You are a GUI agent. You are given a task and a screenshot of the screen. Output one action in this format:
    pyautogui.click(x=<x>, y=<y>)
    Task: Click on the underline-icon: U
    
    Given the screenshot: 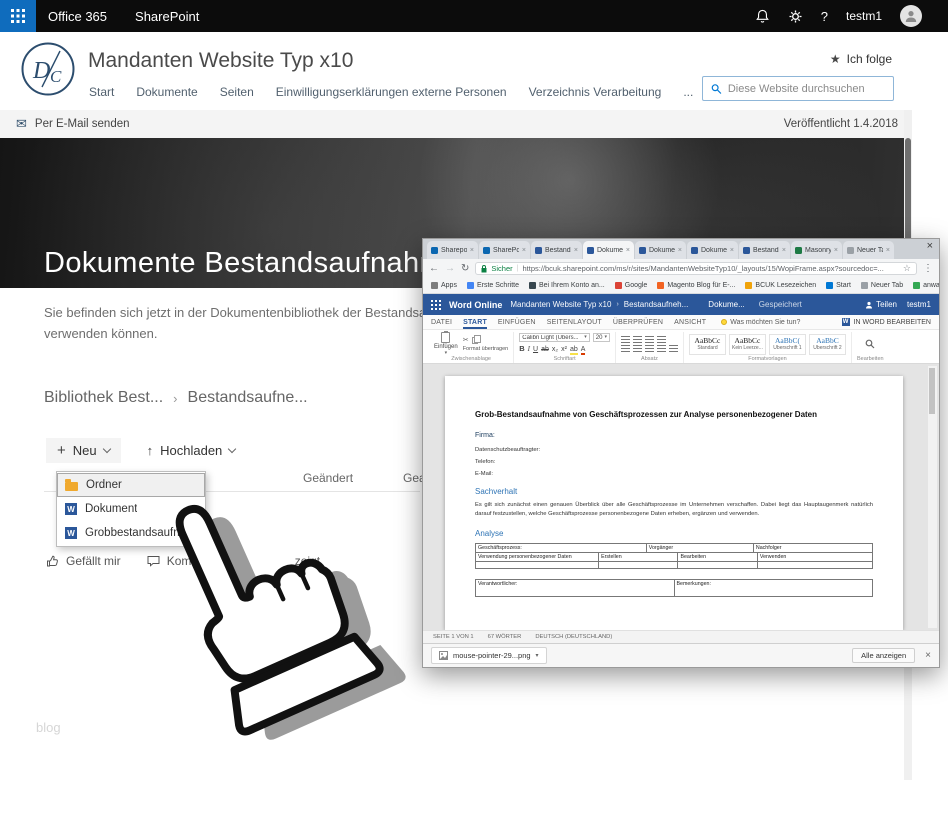 What is the action you would take?
    pyautogui.click(x=535, y=349)
    